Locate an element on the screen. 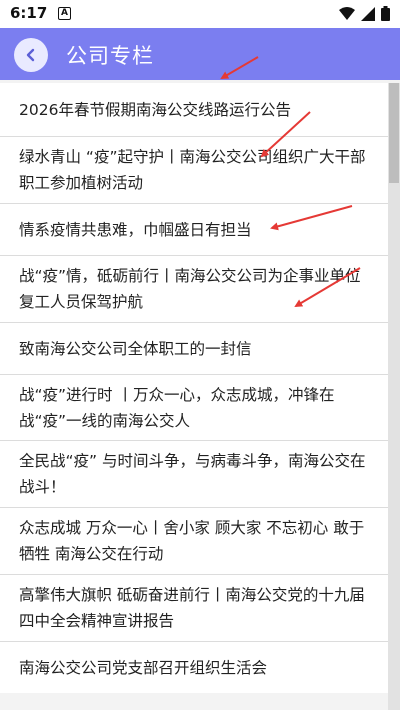 The width and height of the screenshot is (400, 710). news-title: 全民战“疫” 与时间斗争，与病毒斗争，南海公交在战斗！ is located at coordinates (192, 474).